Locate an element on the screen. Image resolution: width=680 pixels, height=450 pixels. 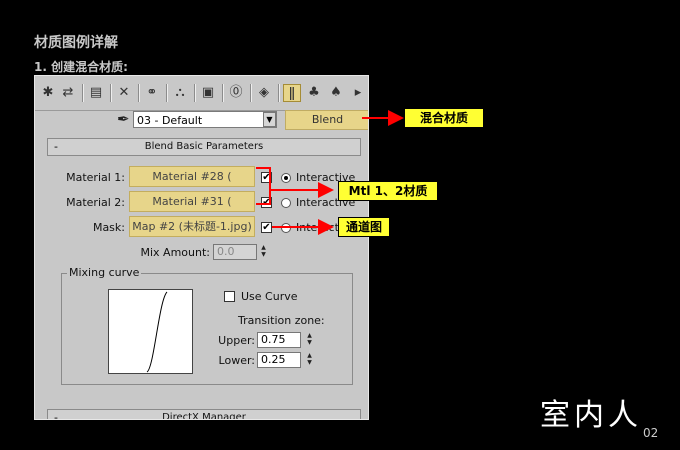
mask-callout: 通道图 is located at coordinates (364, 227).